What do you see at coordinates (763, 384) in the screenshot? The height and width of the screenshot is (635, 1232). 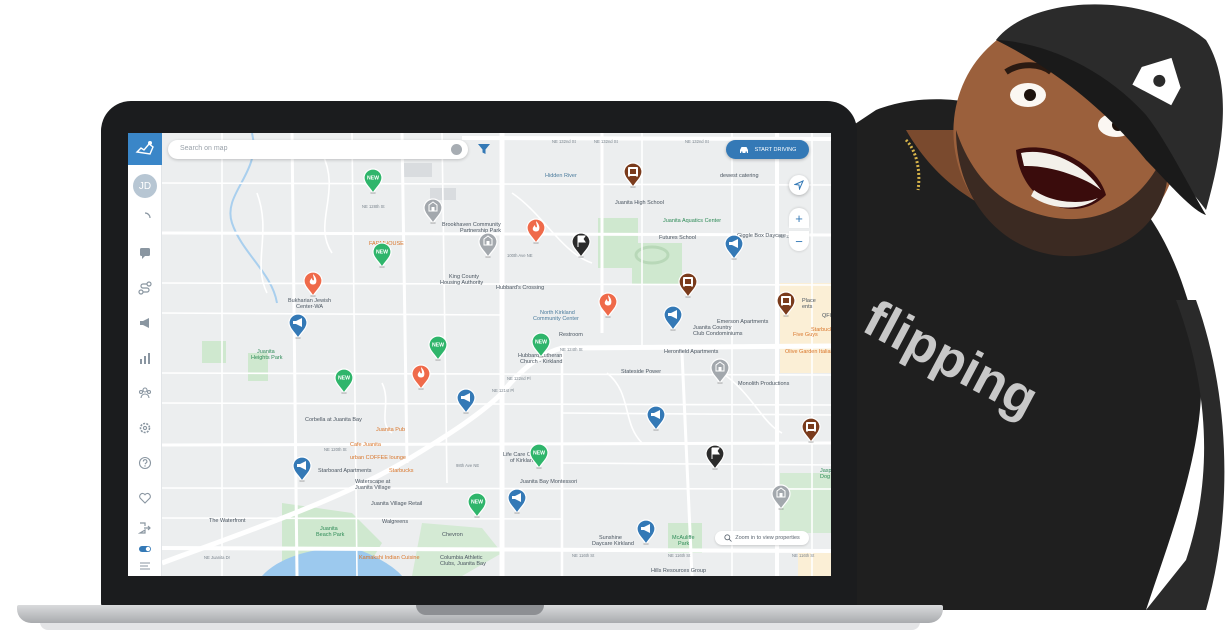 I see `map-place-label: Monolith Productions` at bounding box center [763, 384].